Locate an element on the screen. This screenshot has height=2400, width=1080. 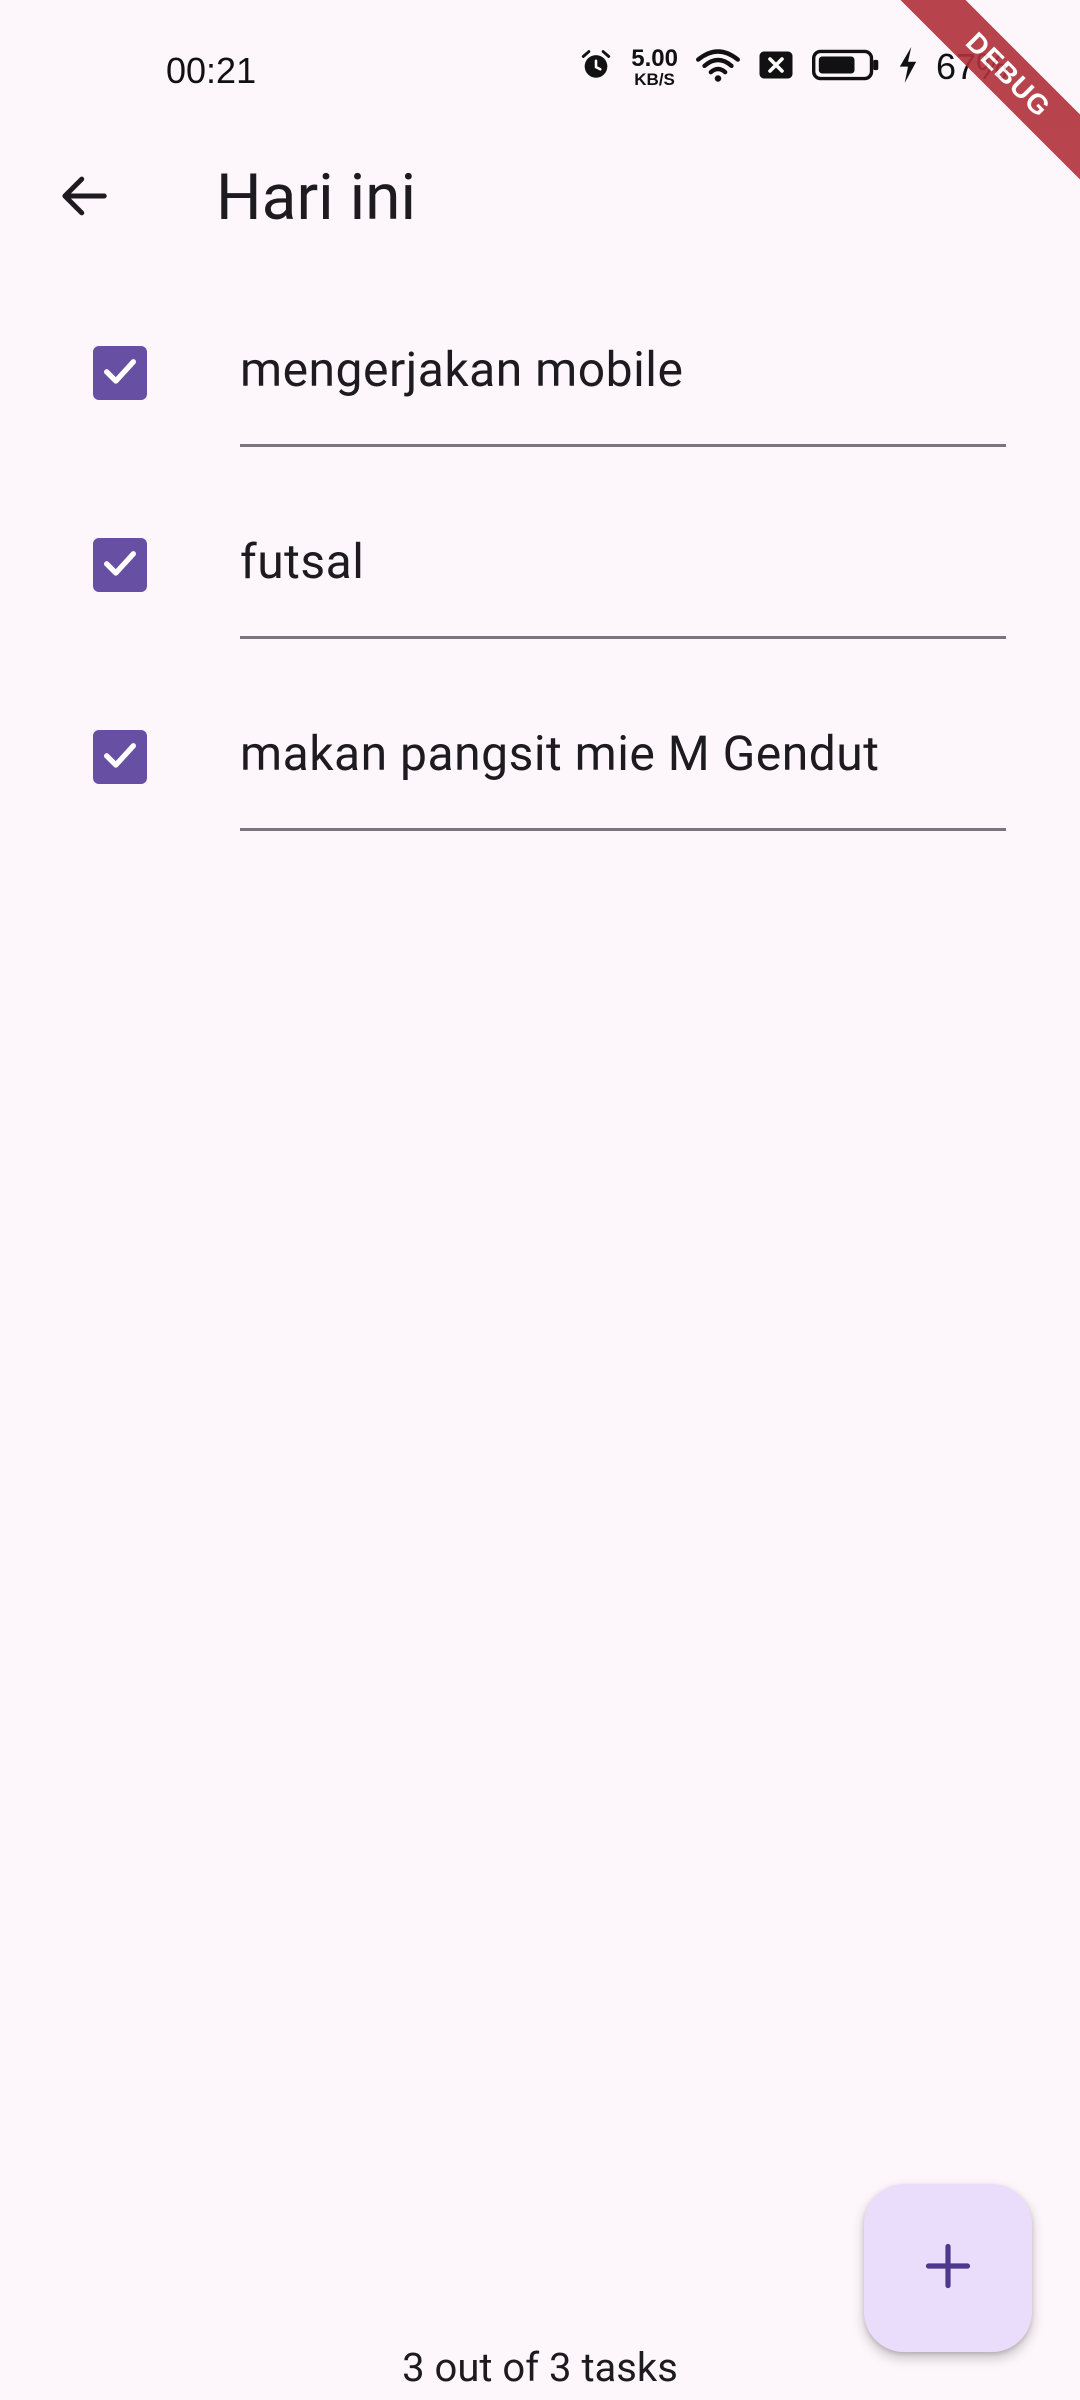
net-speed-value: 5.00 is located at coordinates (654, 58).